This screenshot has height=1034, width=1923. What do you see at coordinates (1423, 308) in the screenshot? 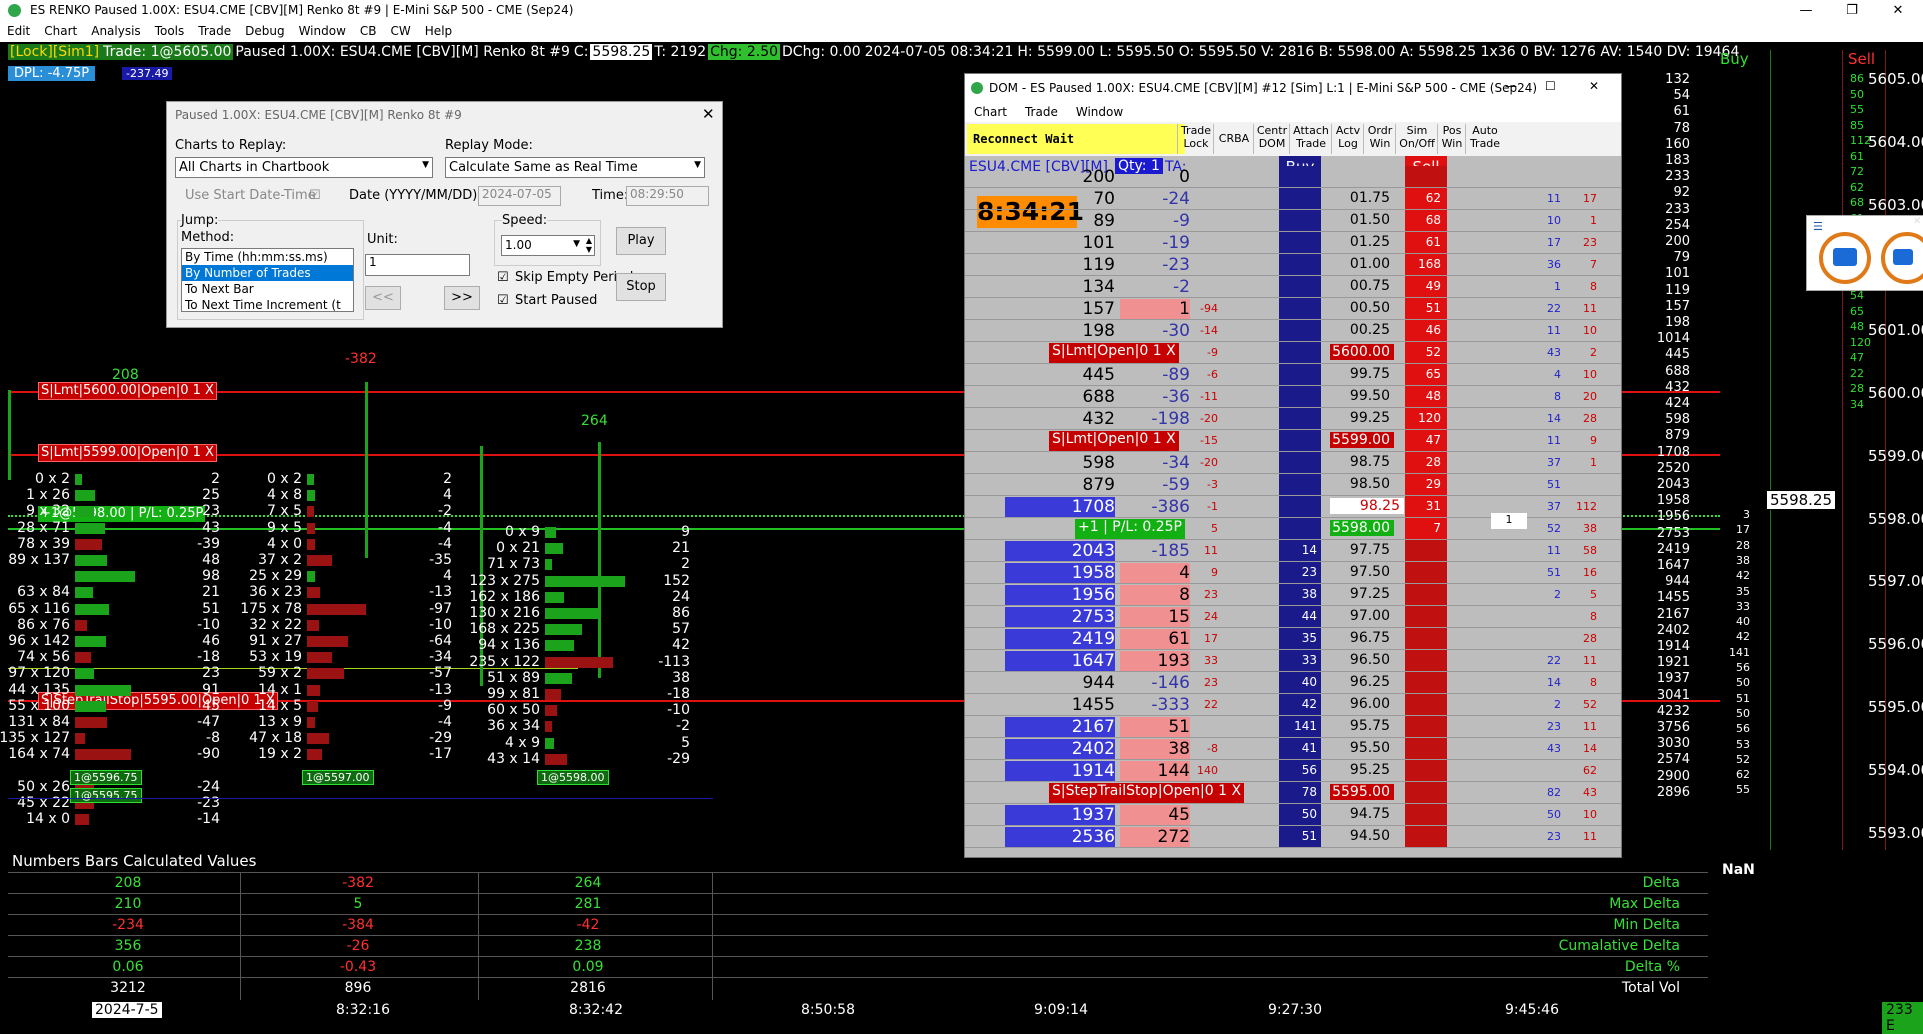
I see `dom-ask-cell: 51` at bounding box center [1423, 308].